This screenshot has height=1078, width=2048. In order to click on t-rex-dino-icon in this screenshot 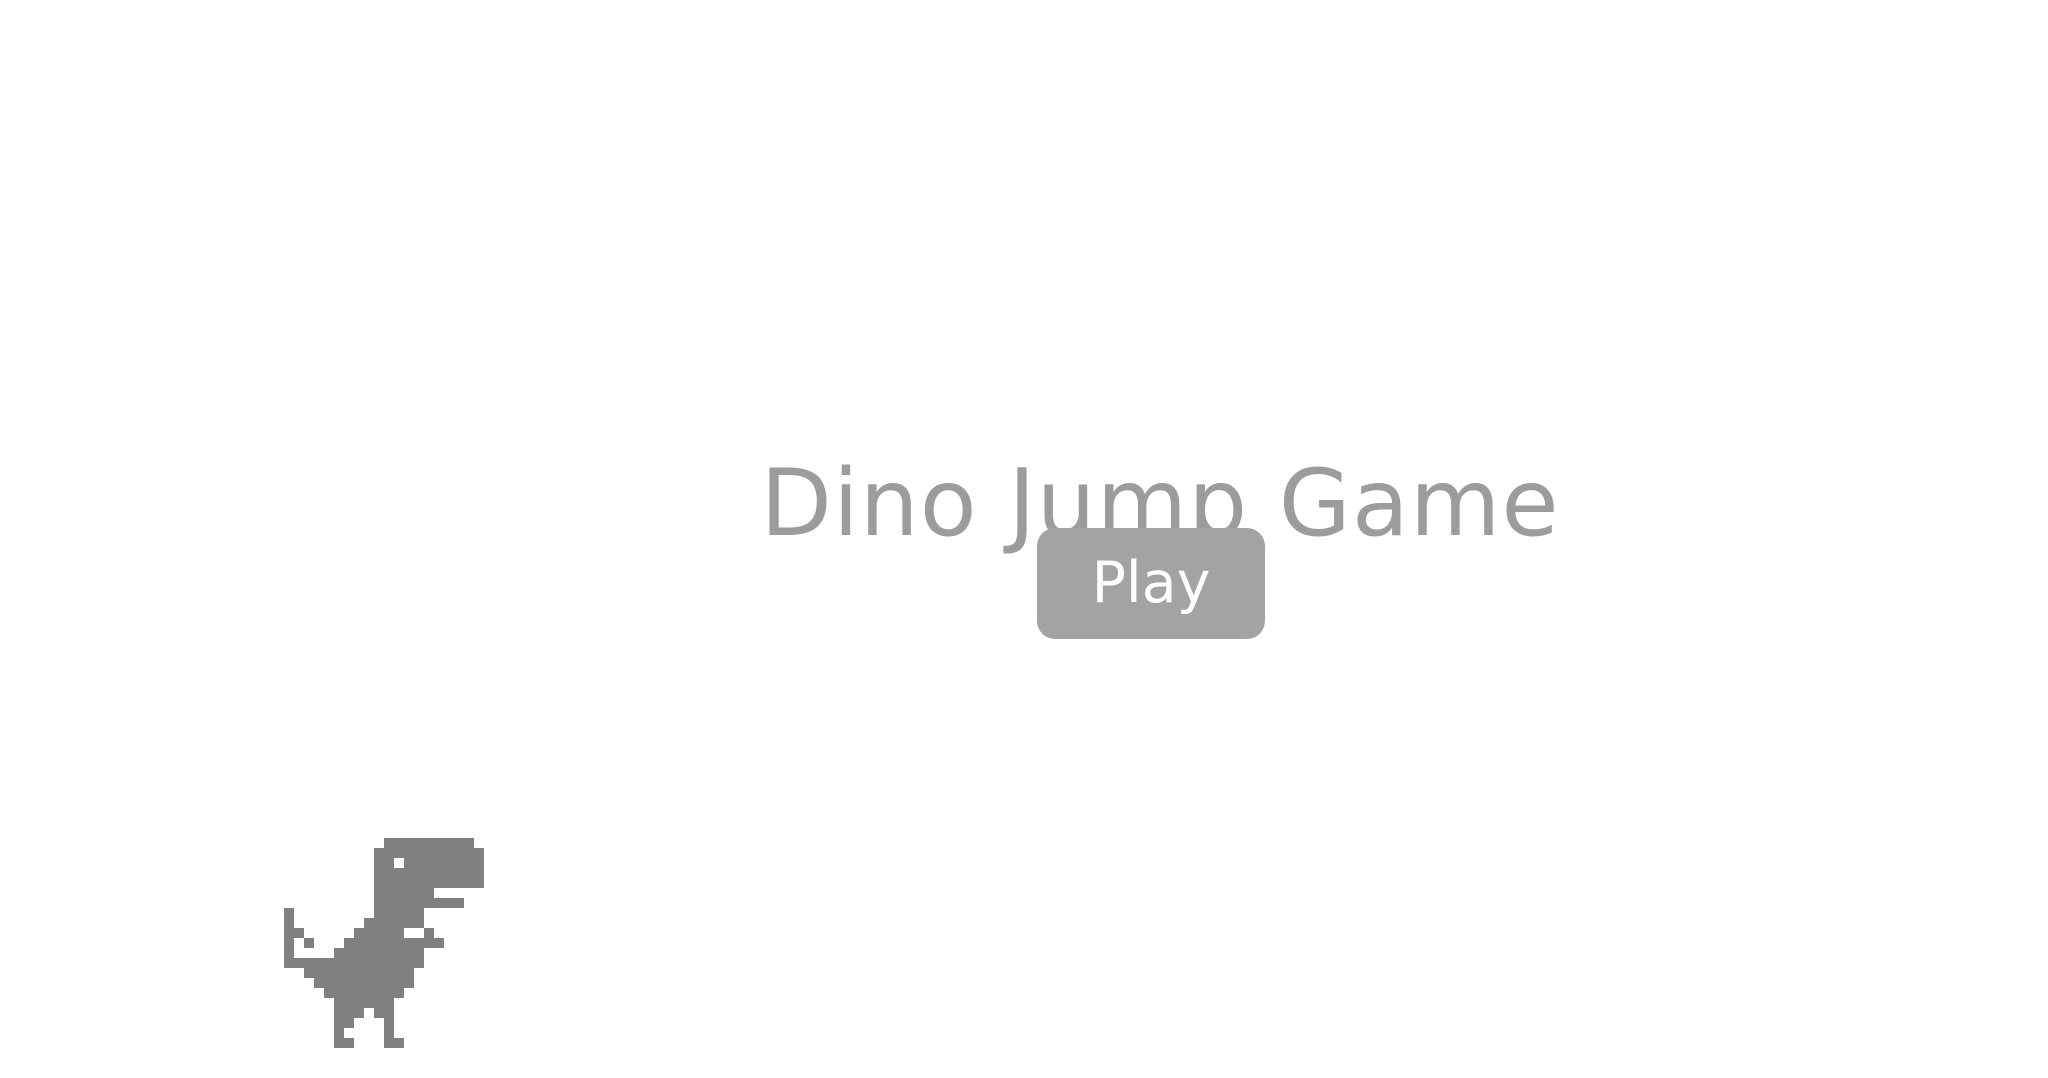, I will do `click(409, 957)`.